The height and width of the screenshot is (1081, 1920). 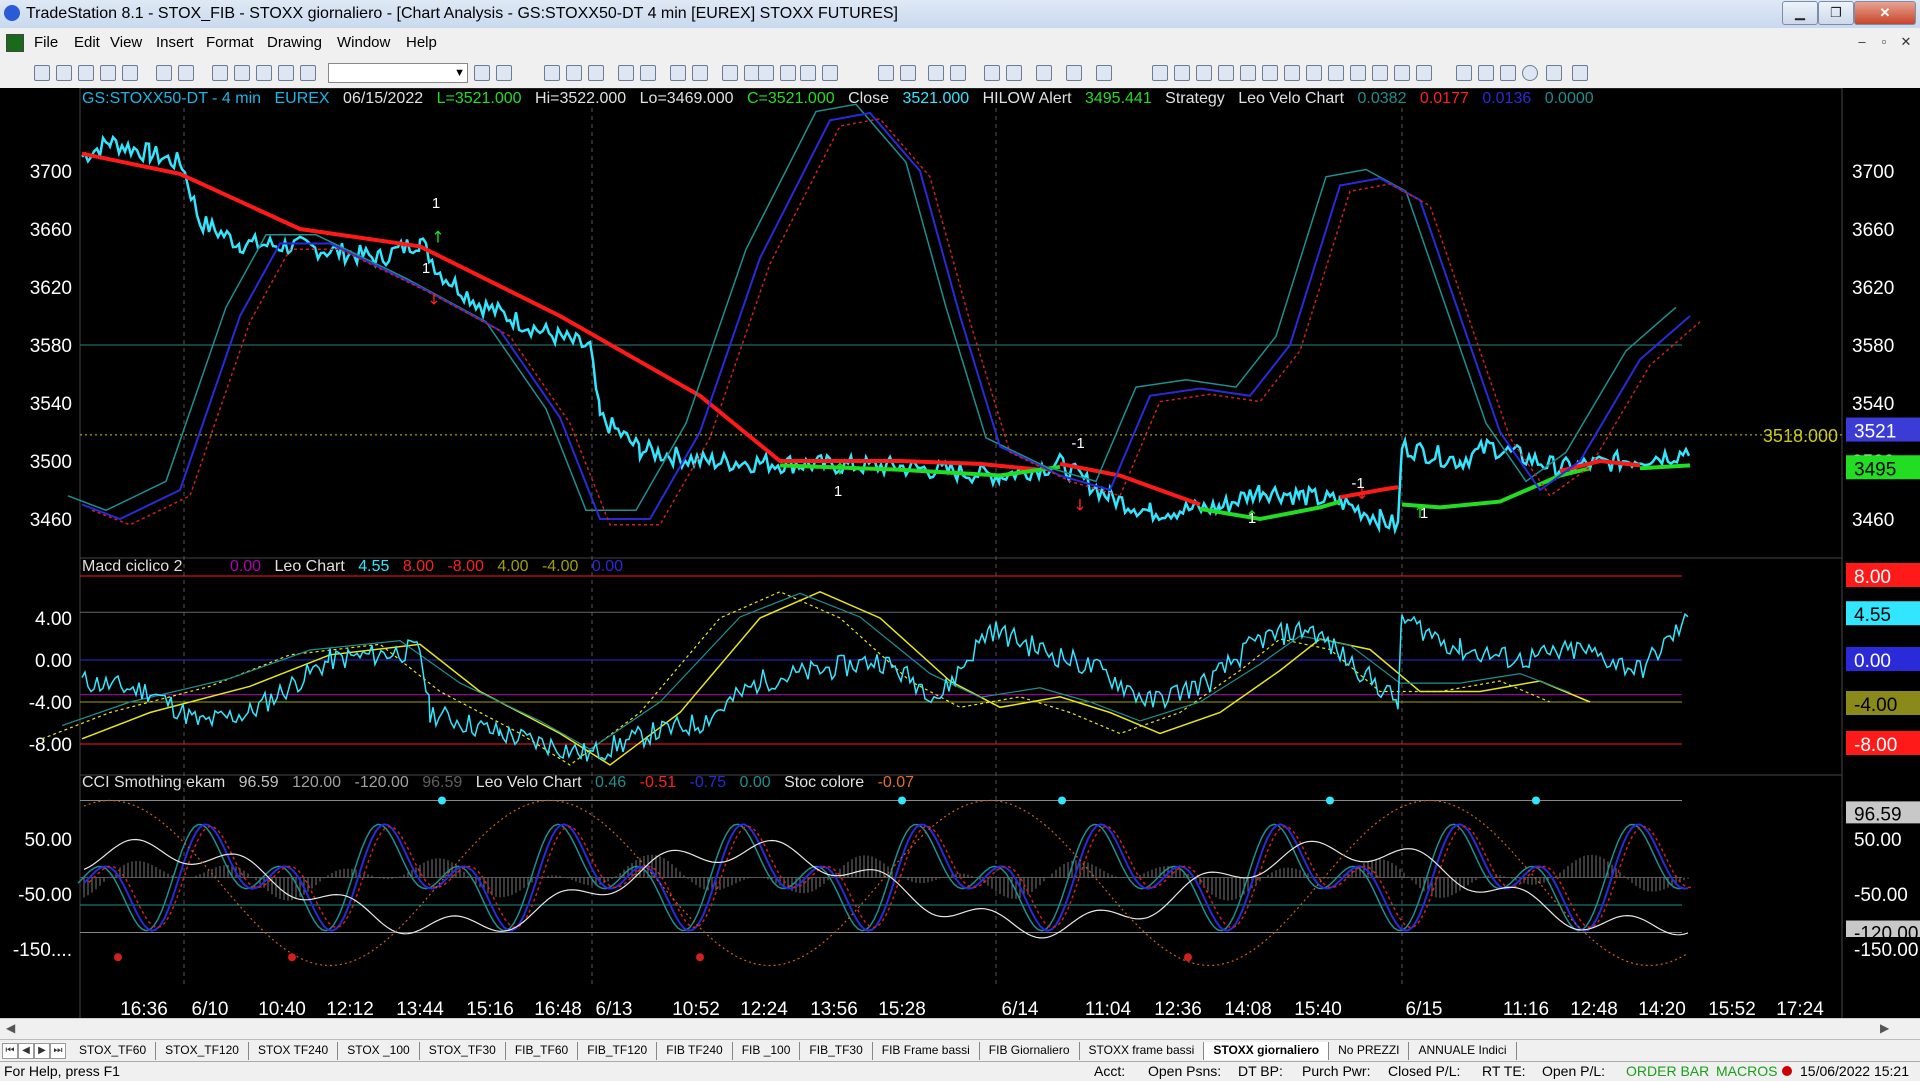 What do you see at coordinates (294, 42) in the screenshot?
I see `menu-drawing: Drawing` at bounding box center [294, 42].